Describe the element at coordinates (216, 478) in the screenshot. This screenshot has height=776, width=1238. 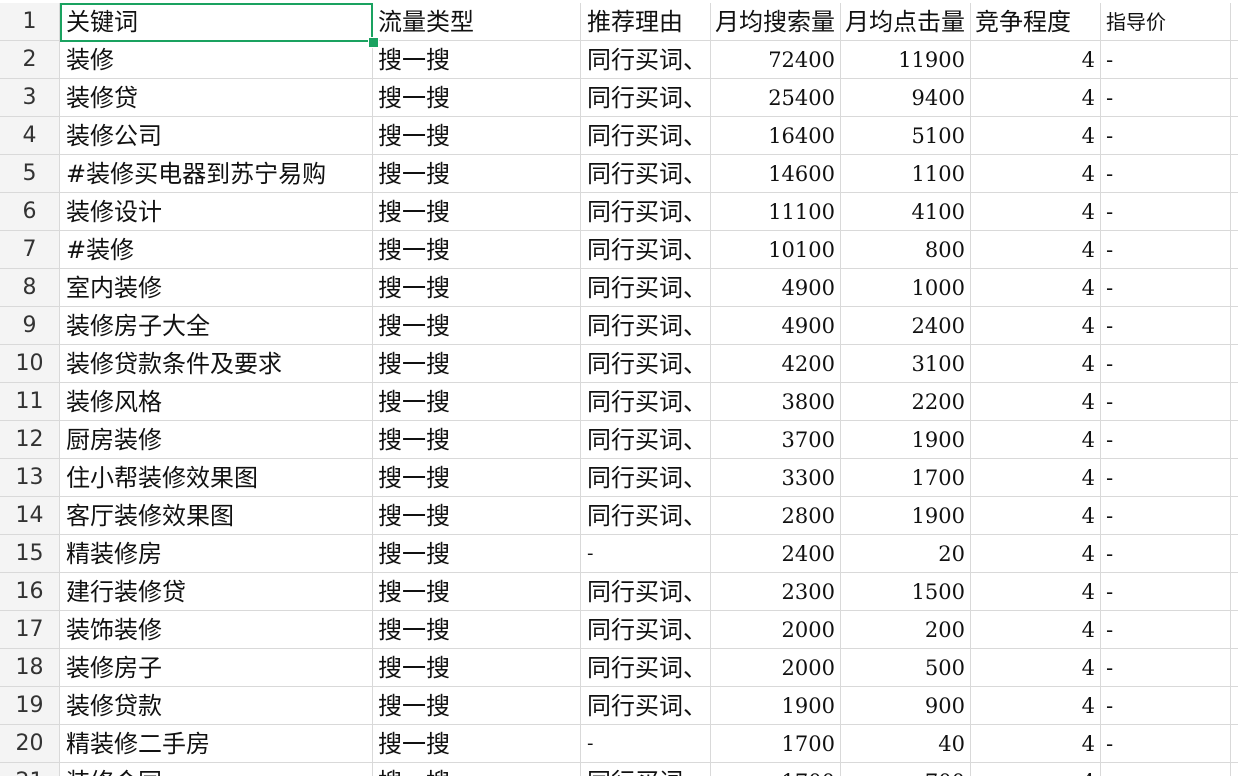
I see `keyword-cell: 住小帮装修效果图` at that location.